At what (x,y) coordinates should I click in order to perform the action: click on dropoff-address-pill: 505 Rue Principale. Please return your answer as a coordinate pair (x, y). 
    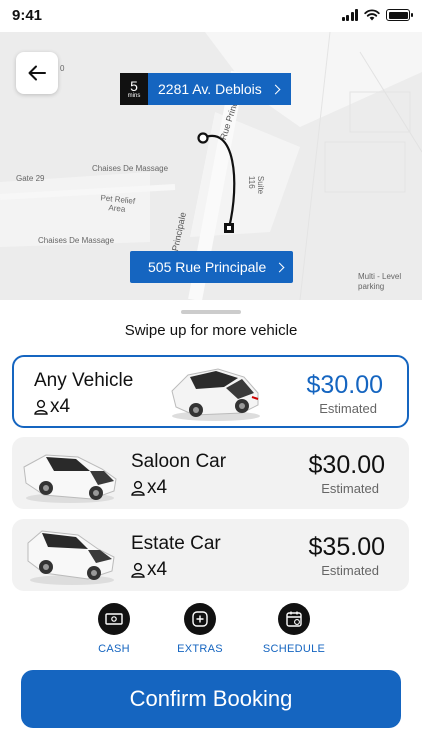
    Looking at the image, I should click on (212, 267).